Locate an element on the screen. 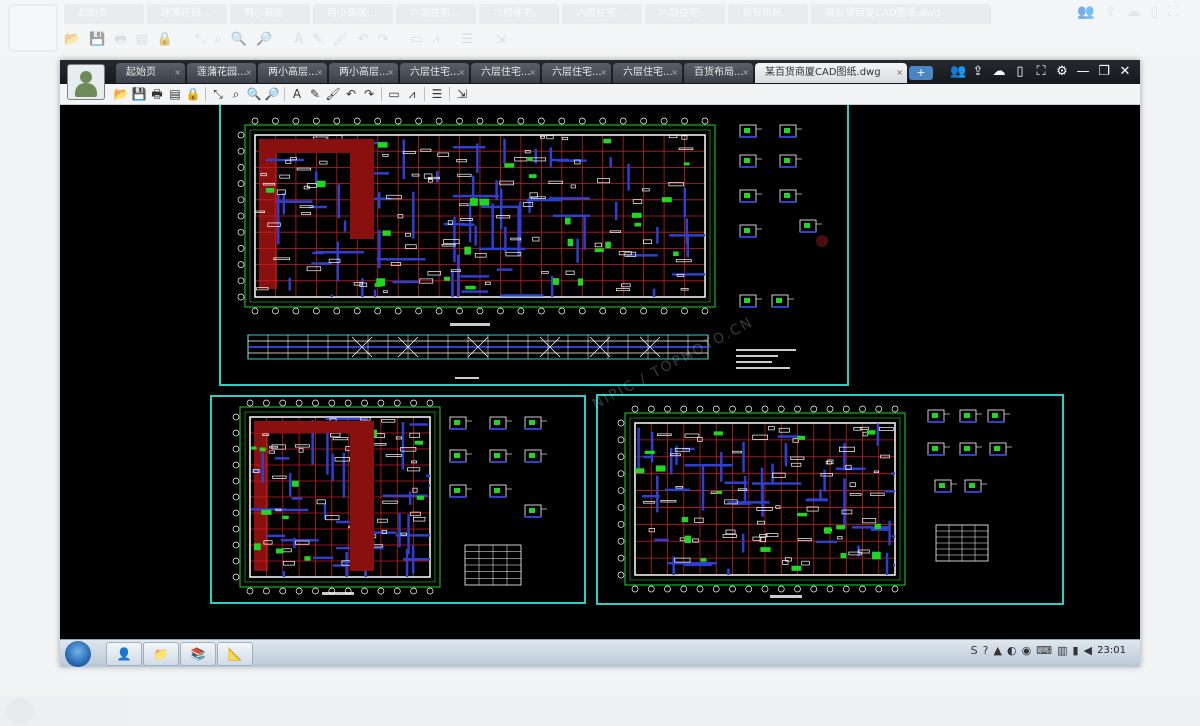  start-button is located at coordinates (78, 654).